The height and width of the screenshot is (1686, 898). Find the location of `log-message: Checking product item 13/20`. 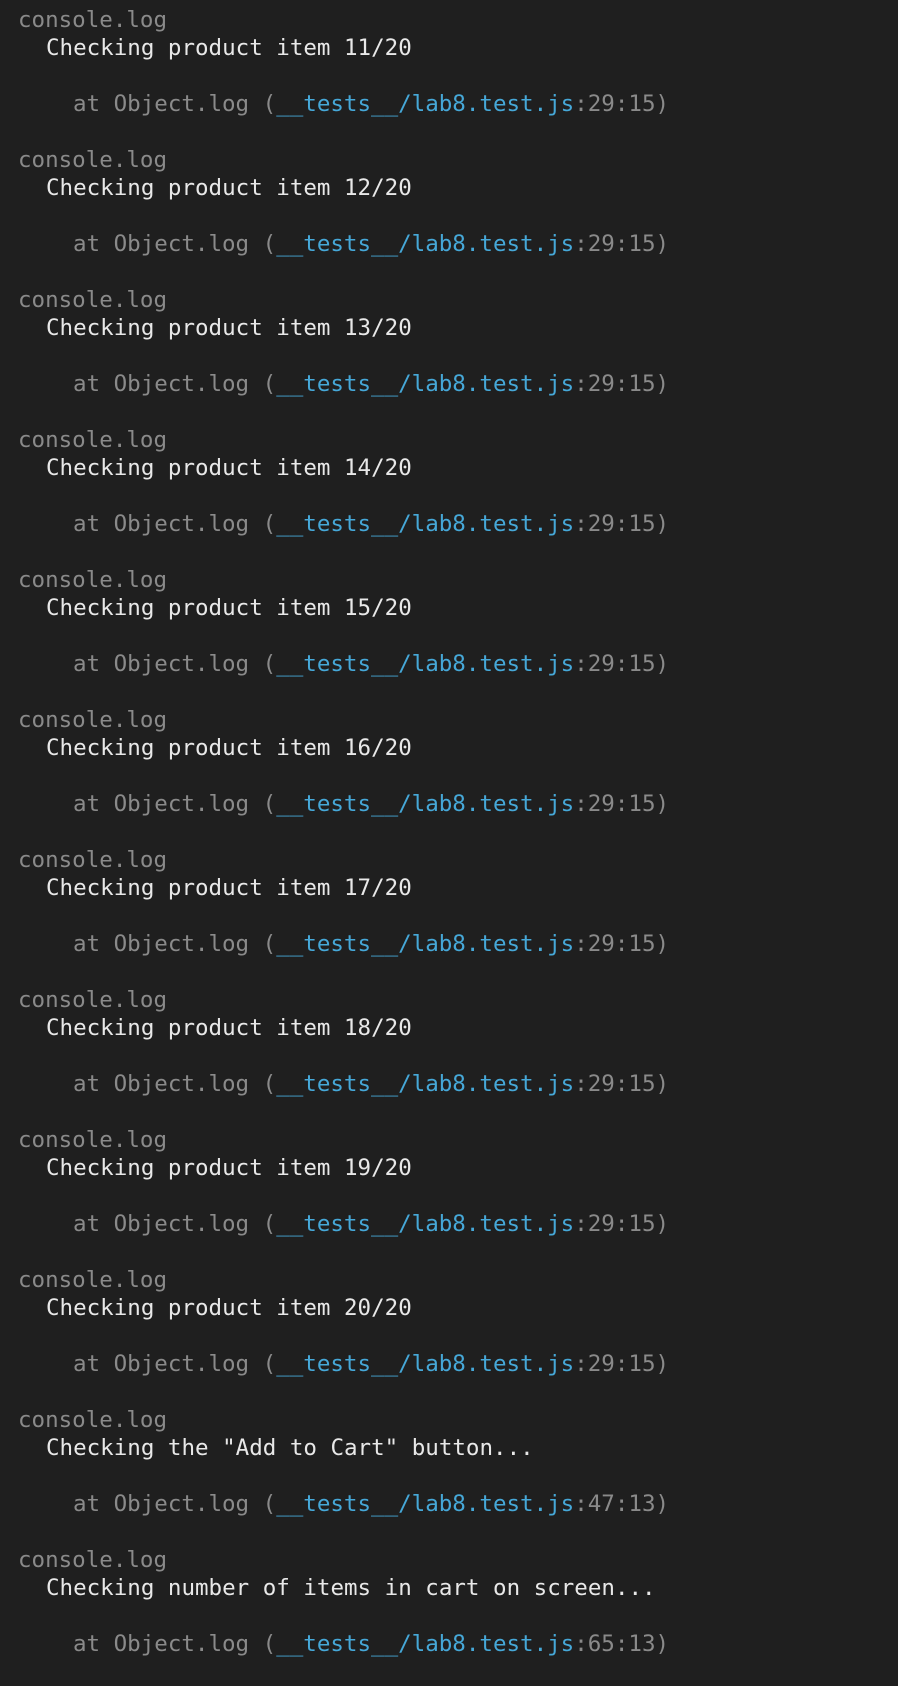

log-message: Checking product item 13/20 is located at coordinates (229, 328).